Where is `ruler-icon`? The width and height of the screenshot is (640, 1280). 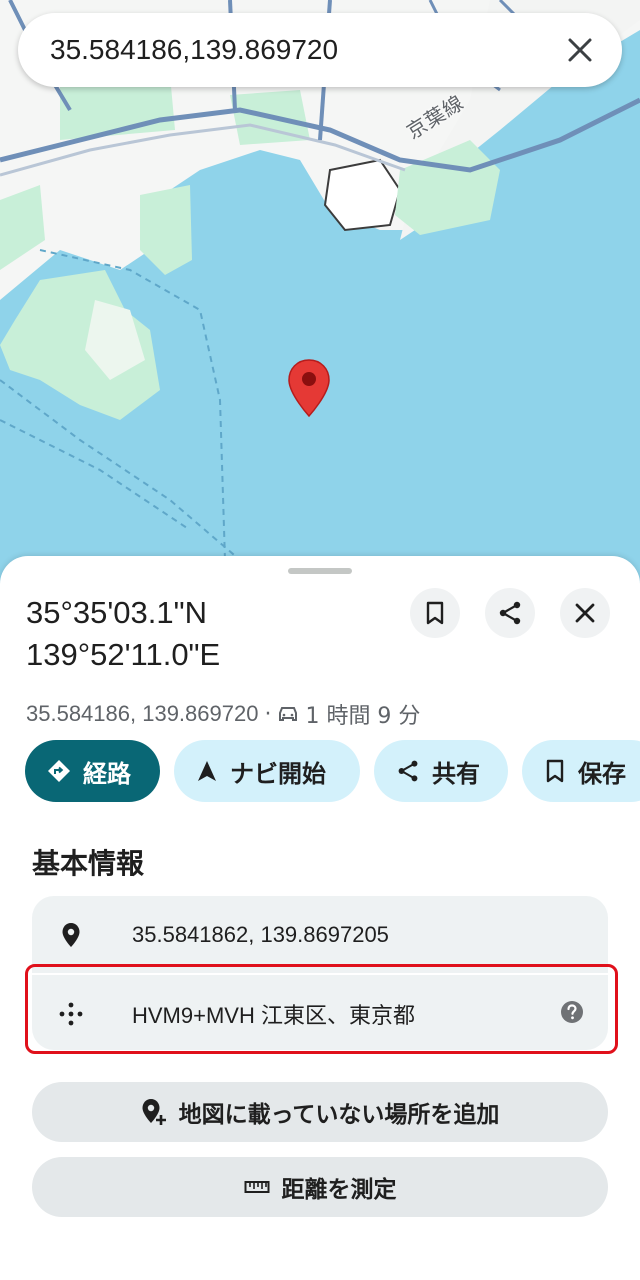 ruler-icon is located at coordinates (256, 1187).